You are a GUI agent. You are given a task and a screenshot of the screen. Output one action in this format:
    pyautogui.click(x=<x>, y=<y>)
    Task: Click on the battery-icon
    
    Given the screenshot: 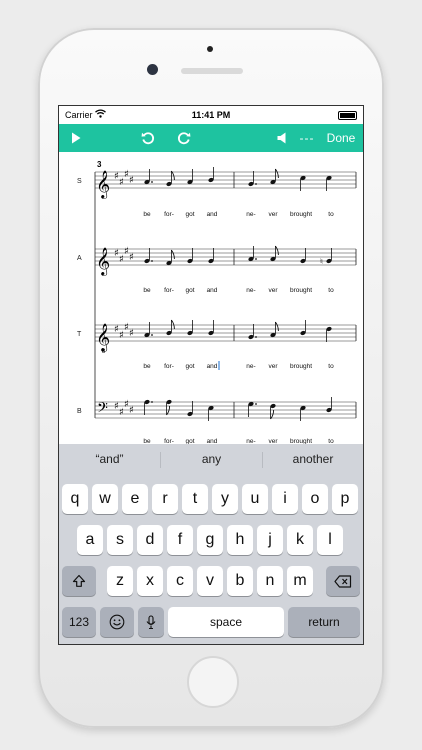 What is the action you would take?
    pyautogui.click(x=347, y=115)
    